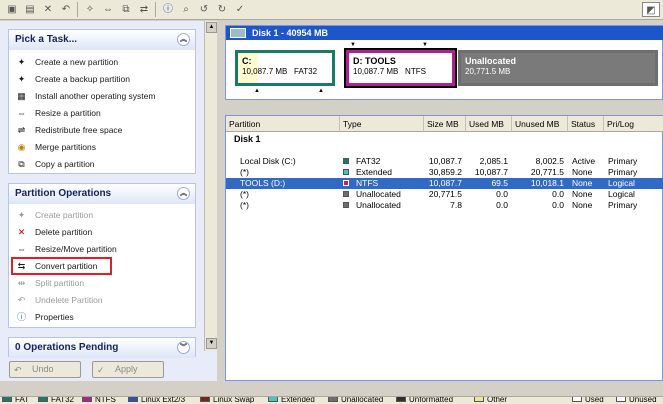 This screenshot has width=663, height=404. I want to click on legend-label: Unformatted, so click(431, 400).